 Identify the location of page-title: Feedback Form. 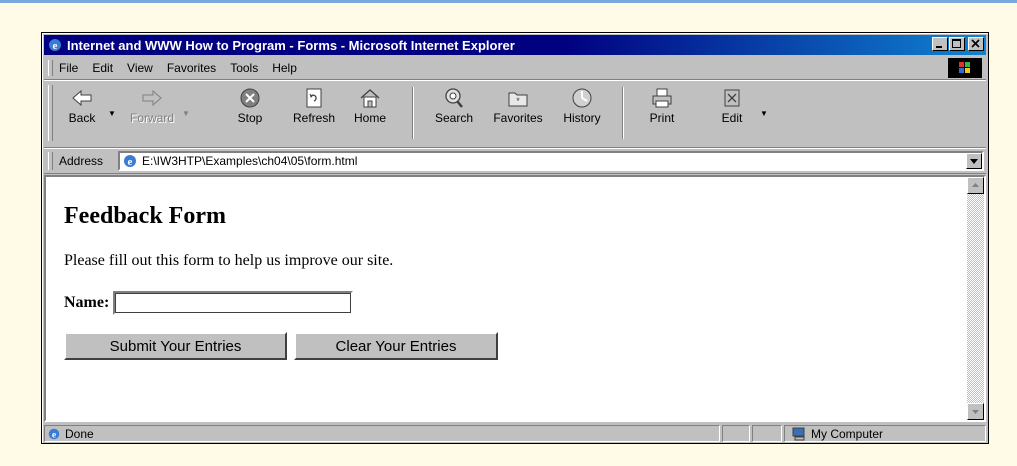
(145, 216).